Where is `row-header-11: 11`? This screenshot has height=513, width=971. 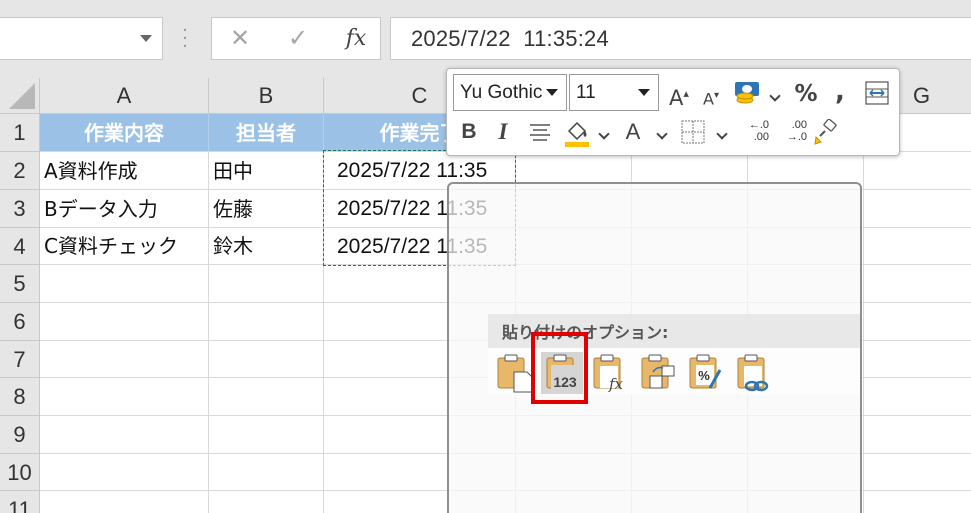
row-header-11: 11 is located at coordinates (20, 502).